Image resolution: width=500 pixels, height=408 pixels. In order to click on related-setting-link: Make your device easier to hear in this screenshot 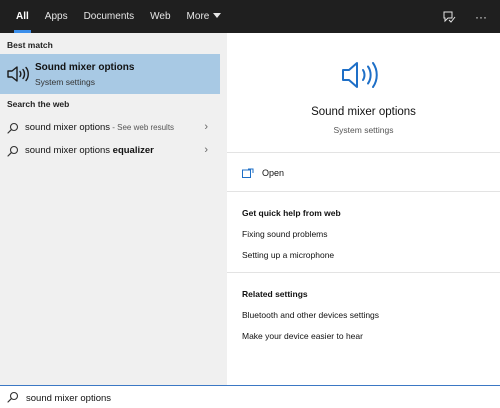, I will do `click(302, 336)`.